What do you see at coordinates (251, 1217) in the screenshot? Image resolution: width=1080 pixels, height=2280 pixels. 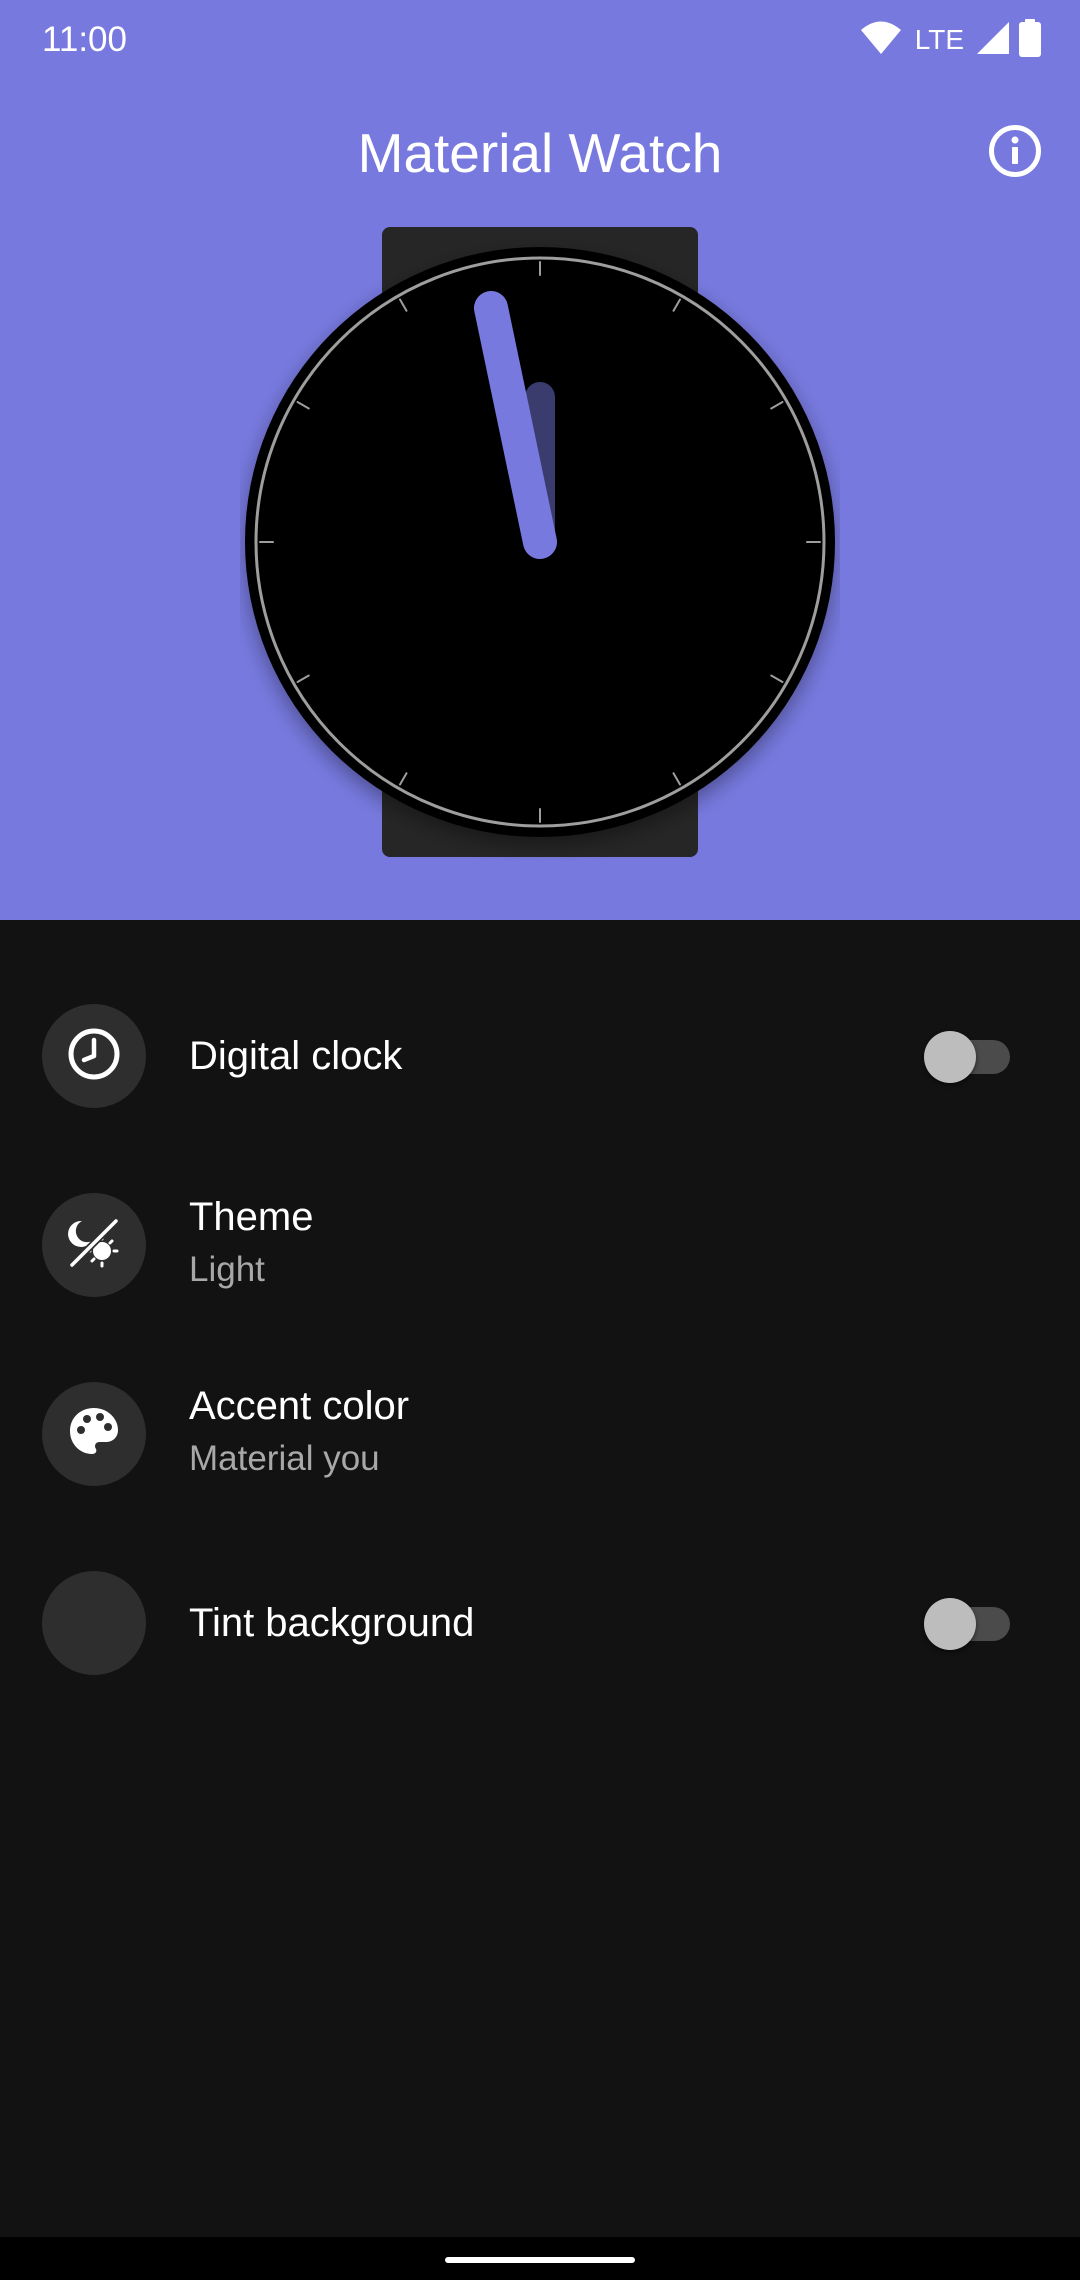 I see `setting-title: Theme` at bounding box center [251, 1217].